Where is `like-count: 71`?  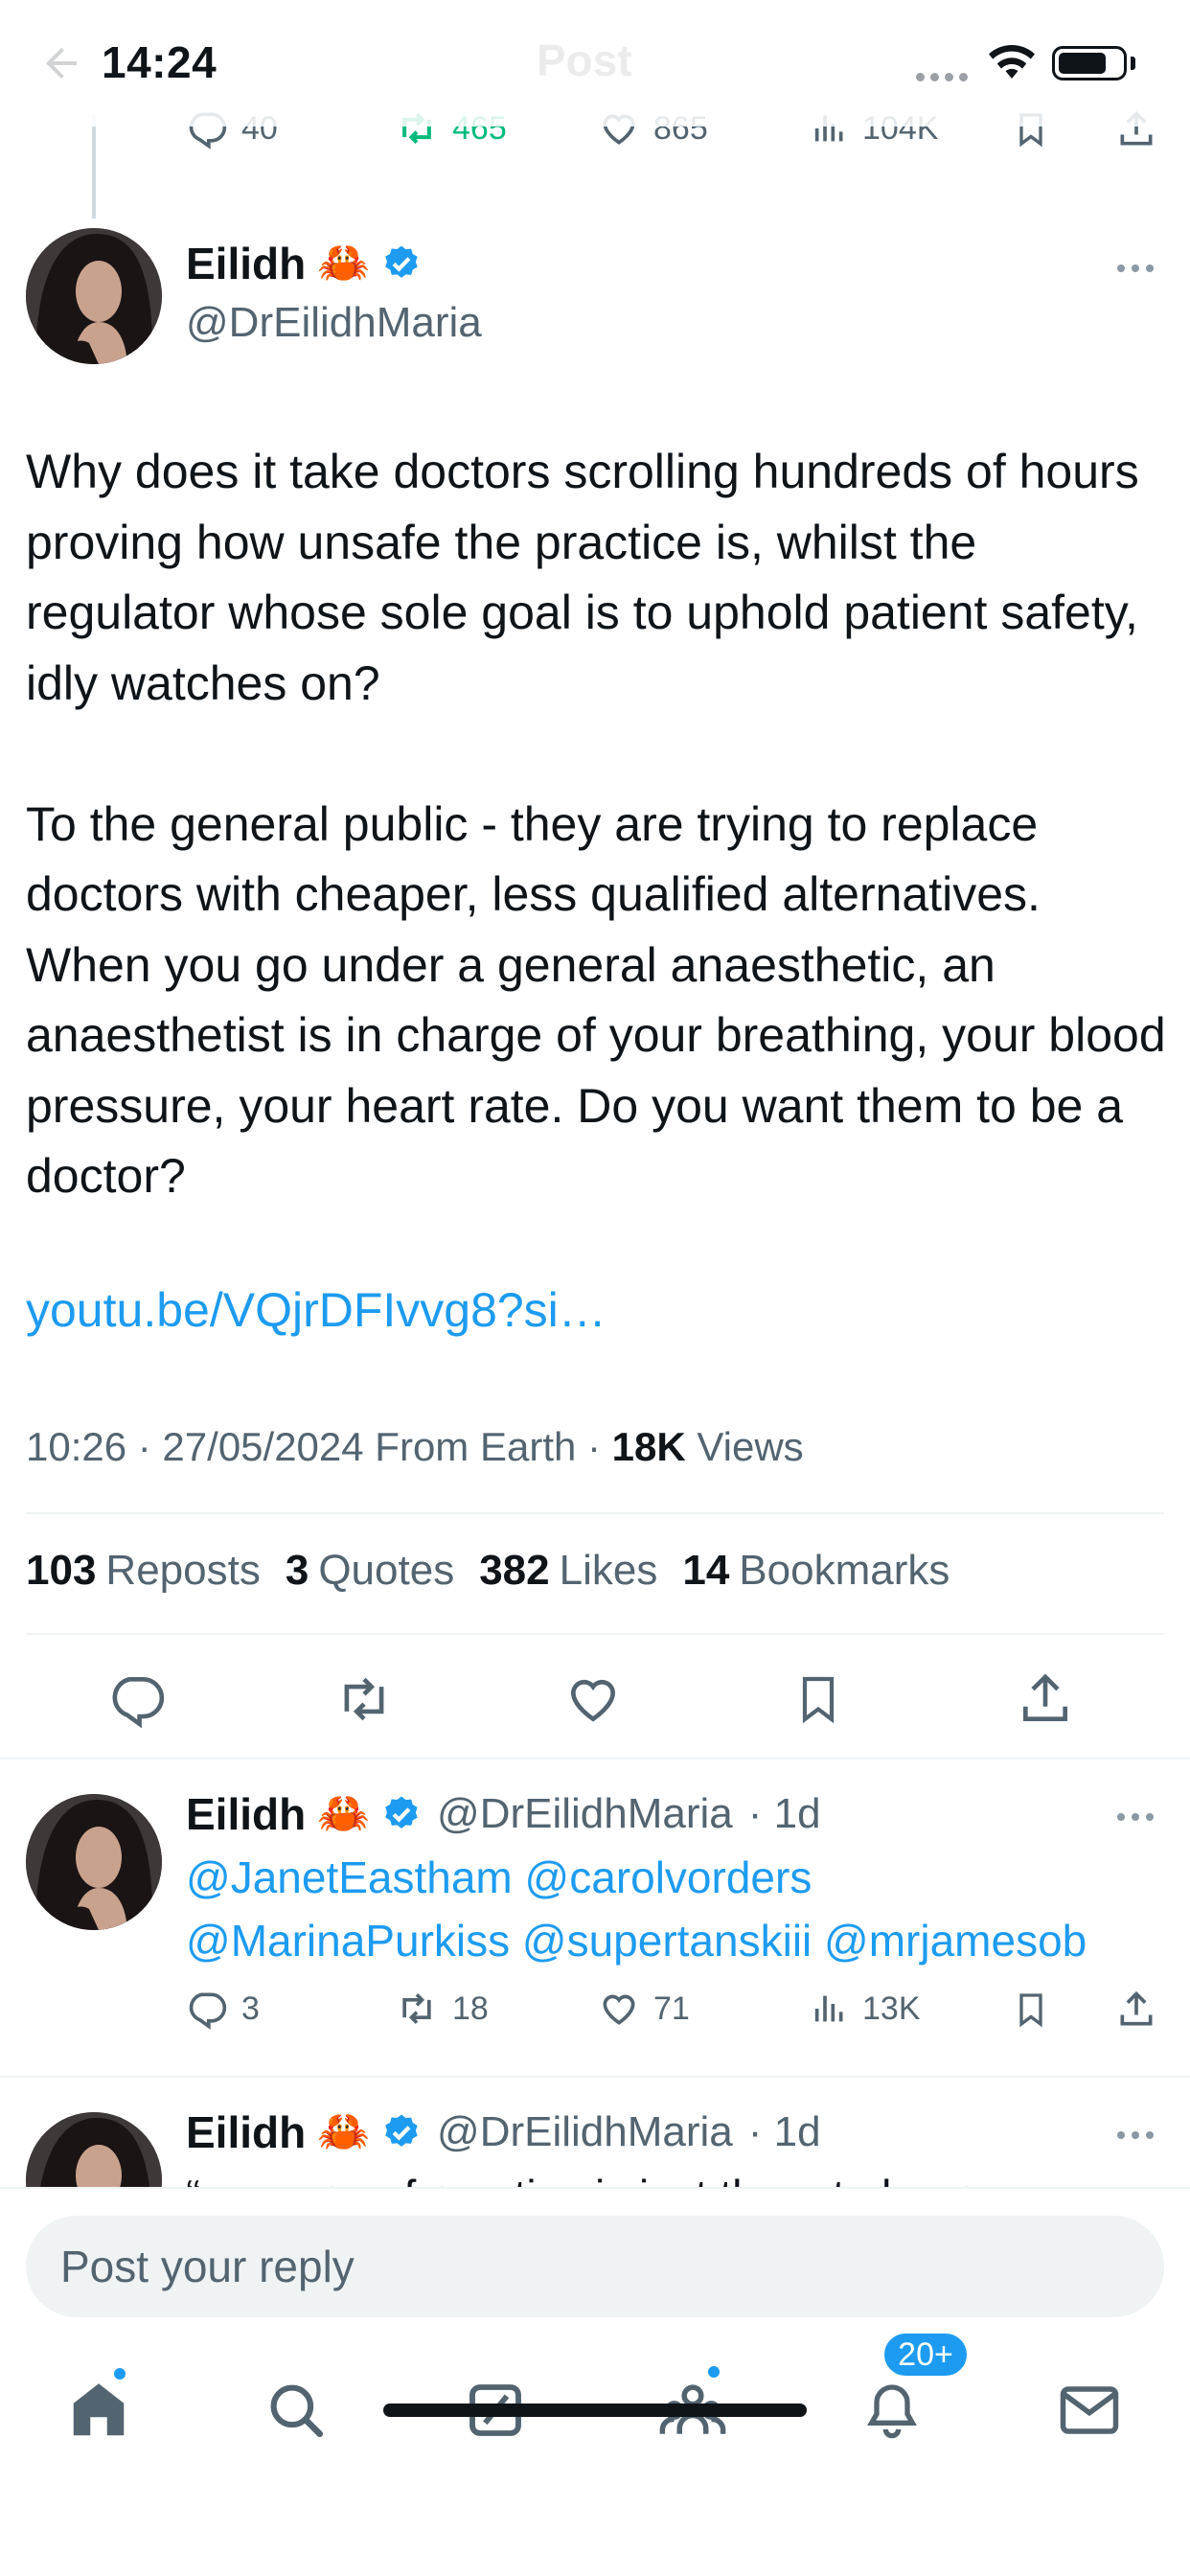 like-count: 71 is located at coordinates (671, 2008).